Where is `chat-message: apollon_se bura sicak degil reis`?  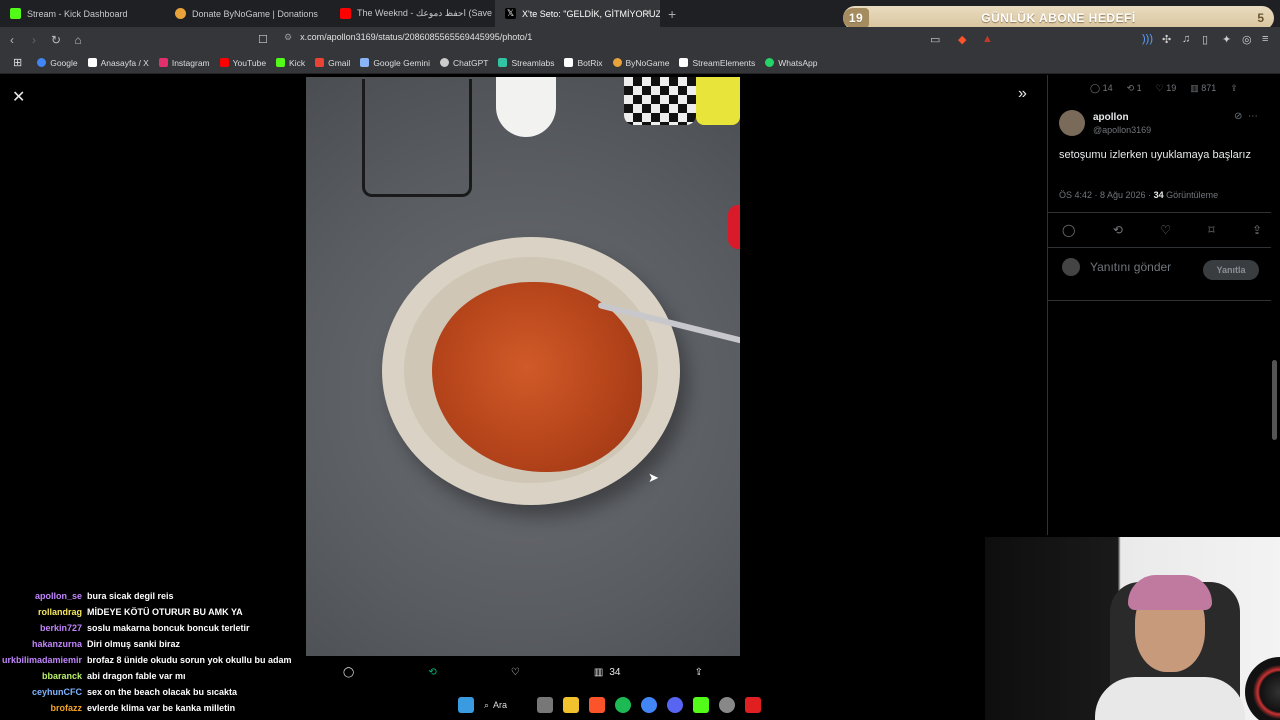
chat-message: apollon_se bura sicak degil reis is located at coordinates (152, 596).